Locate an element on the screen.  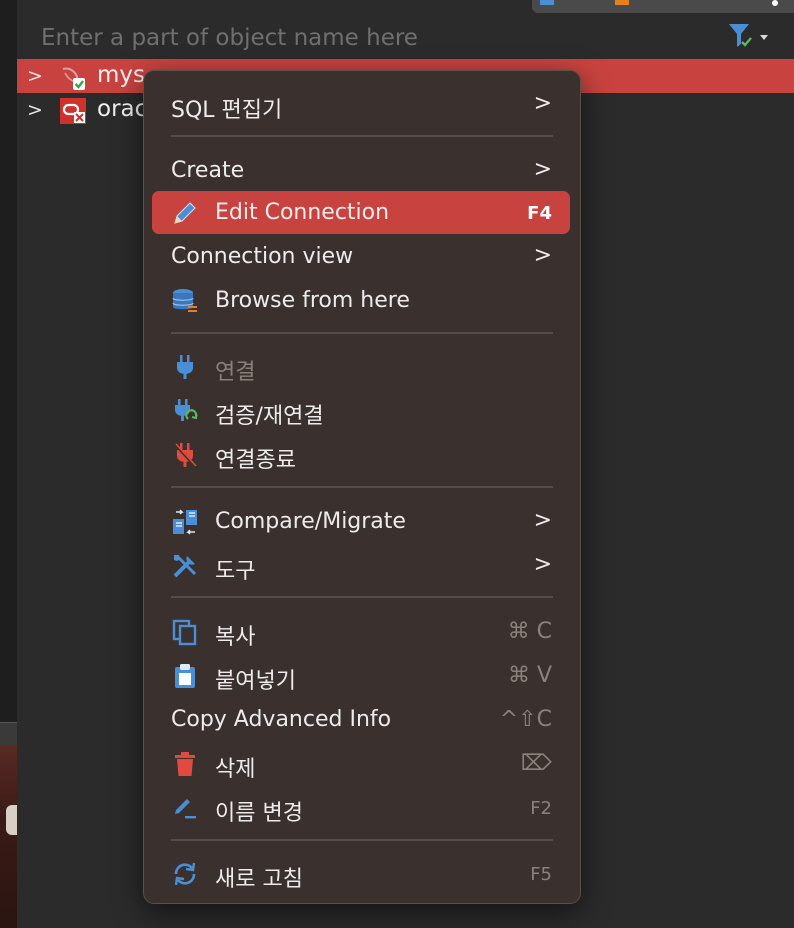
left-panel-tab is located at coordinates (8, 733).